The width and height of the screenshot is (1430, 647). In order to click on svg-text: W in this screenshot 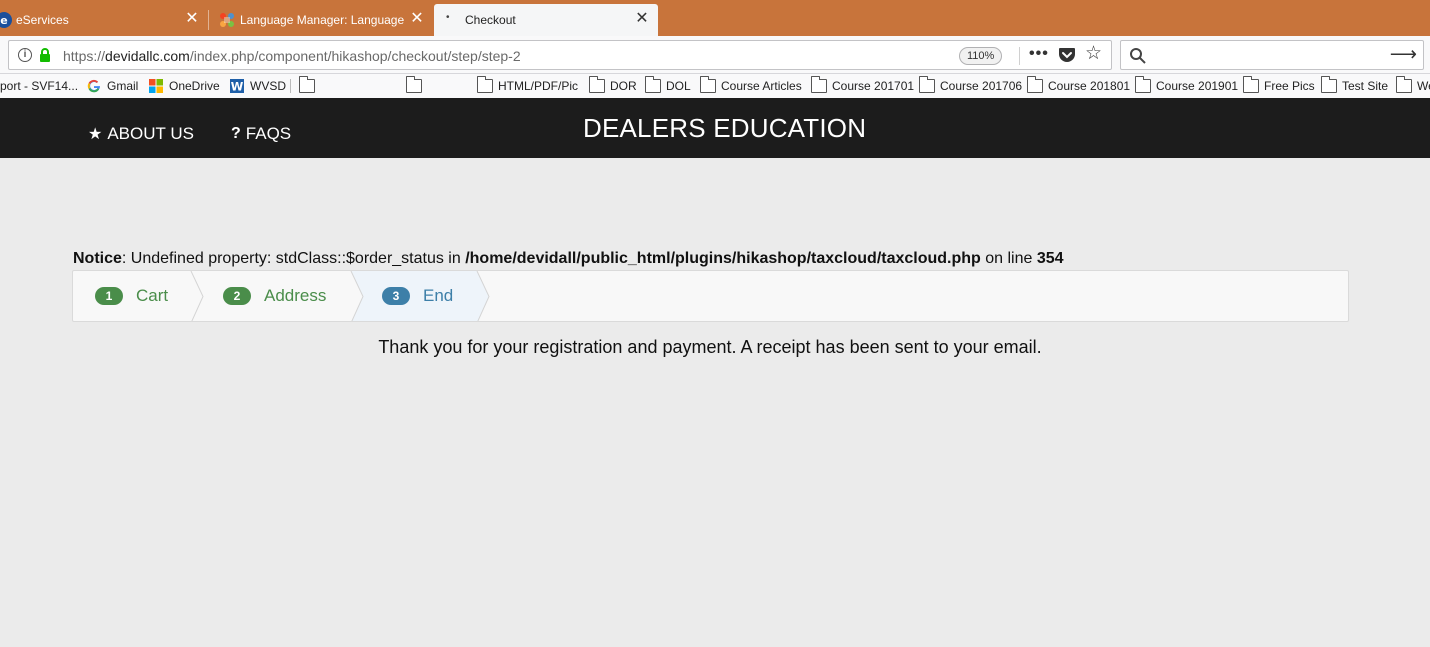, I will do `click(237, 86)`.